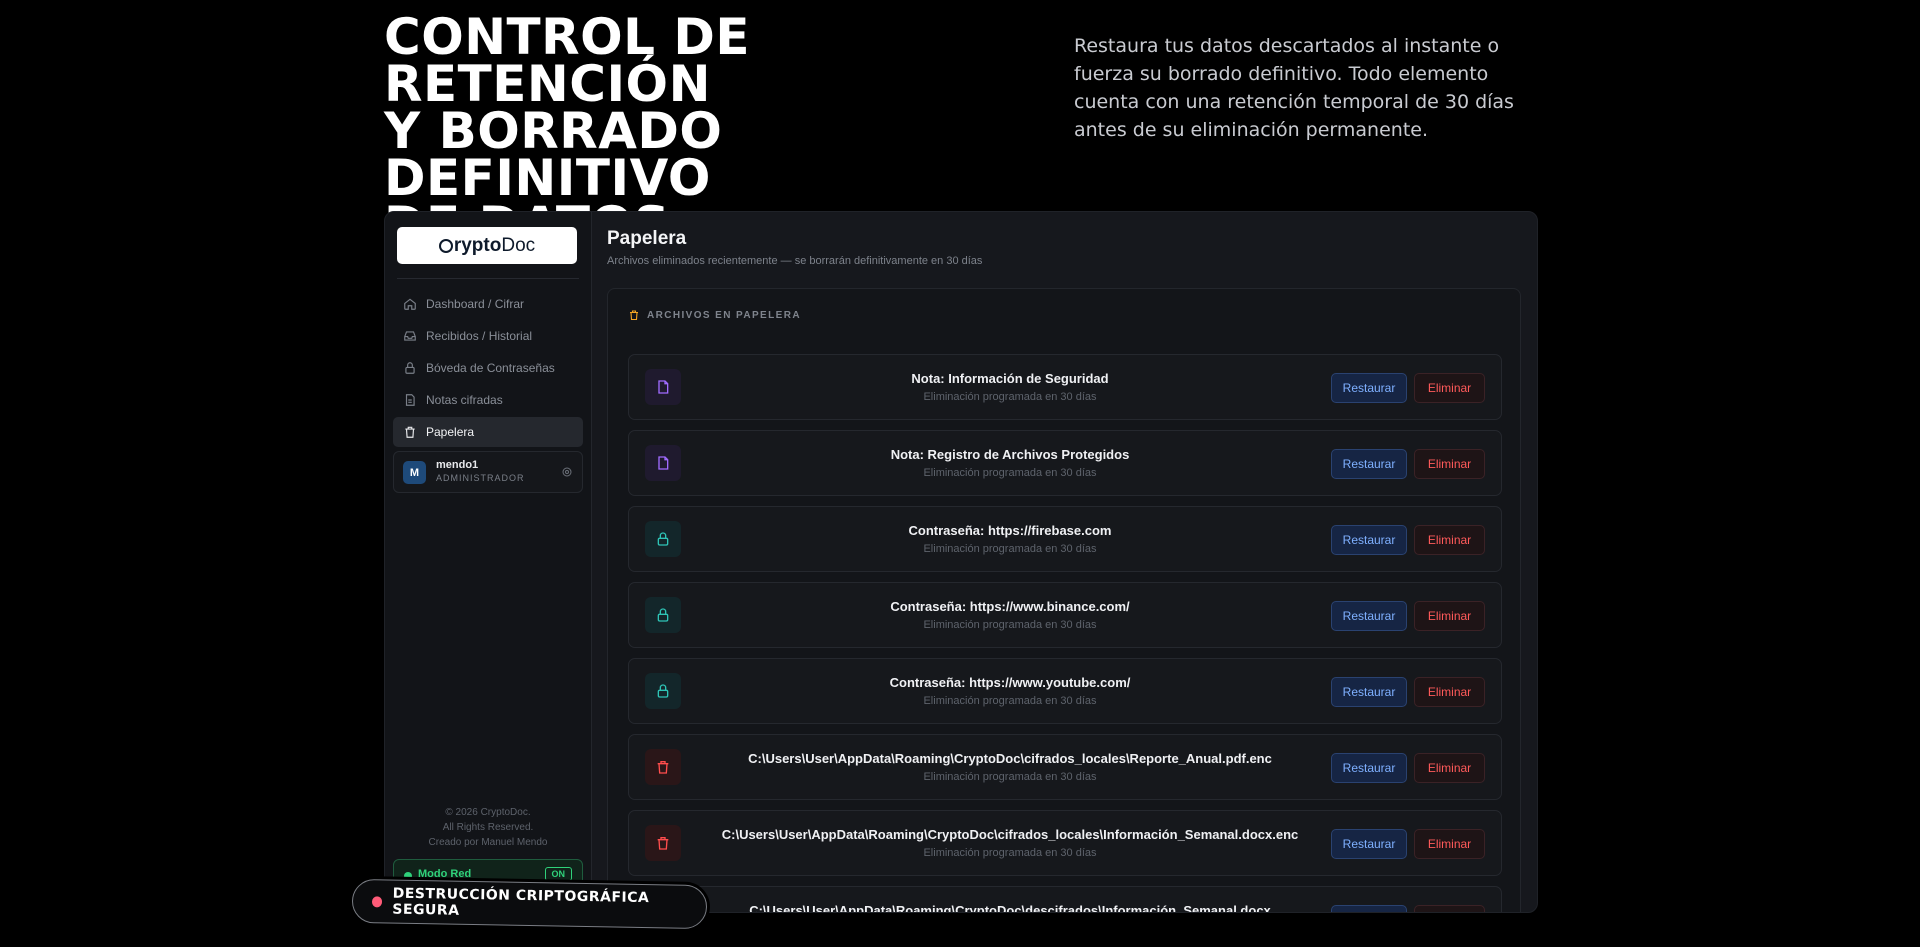 This screenshot has height=947, width=1920. What do you see at coordinates (488, 472) in the screenshot?
I see `user-card: M mendo1 ADMINISTRADOR` at bounding box center [488, 472].